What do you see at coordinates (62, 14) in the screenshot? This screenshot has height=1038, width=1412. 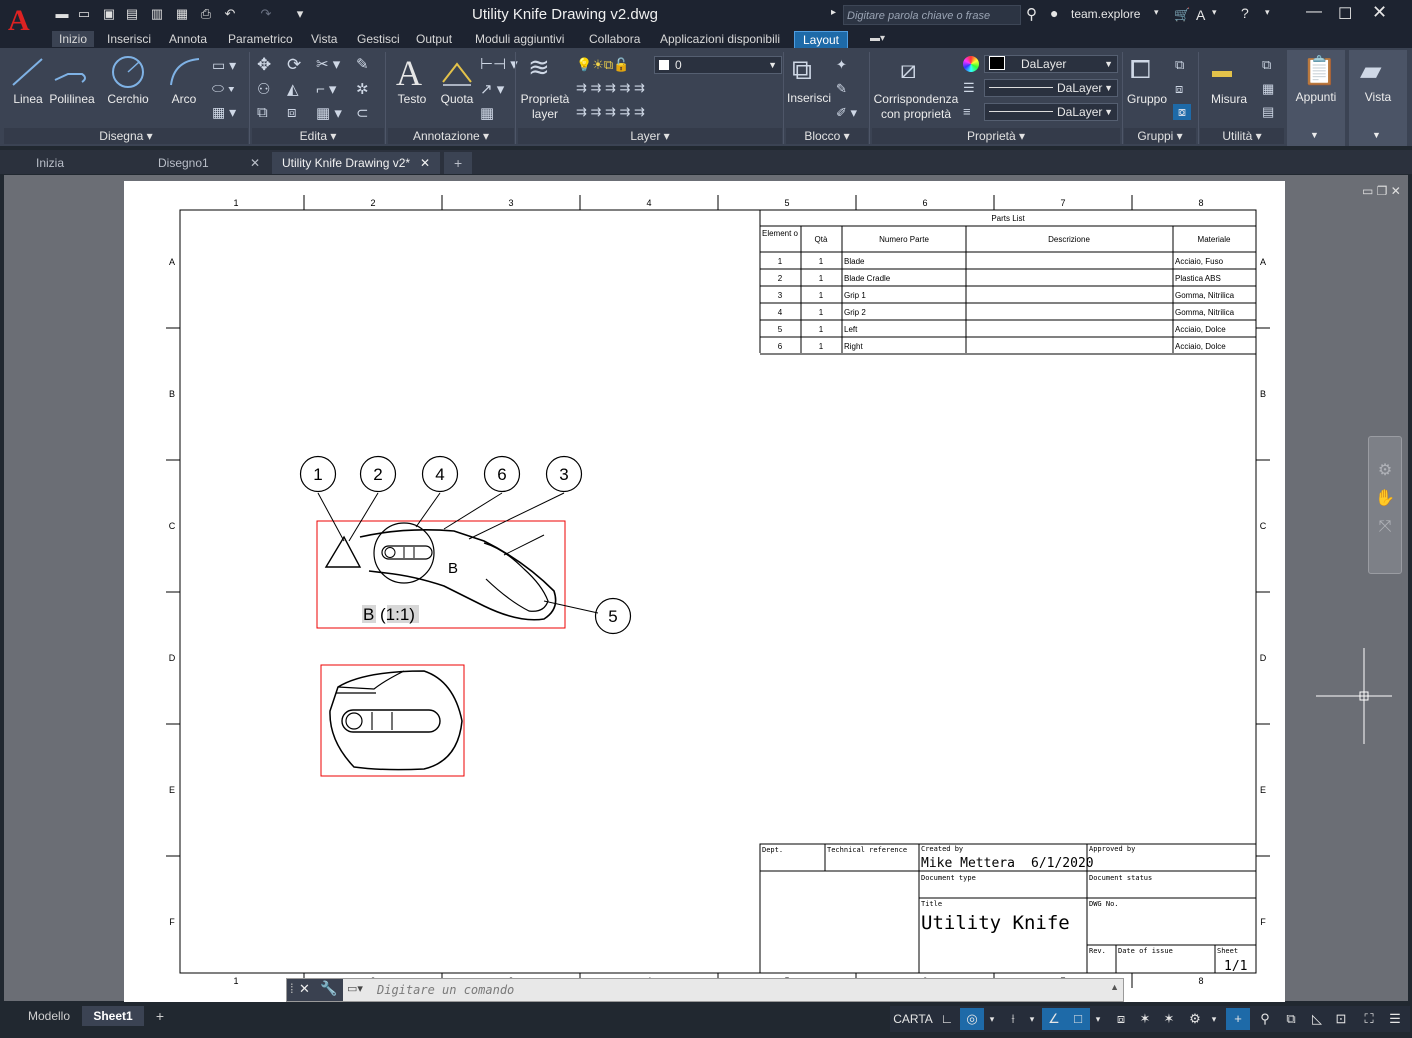 I see `new-file-icon: ▬` at bounding box center [62, 14].